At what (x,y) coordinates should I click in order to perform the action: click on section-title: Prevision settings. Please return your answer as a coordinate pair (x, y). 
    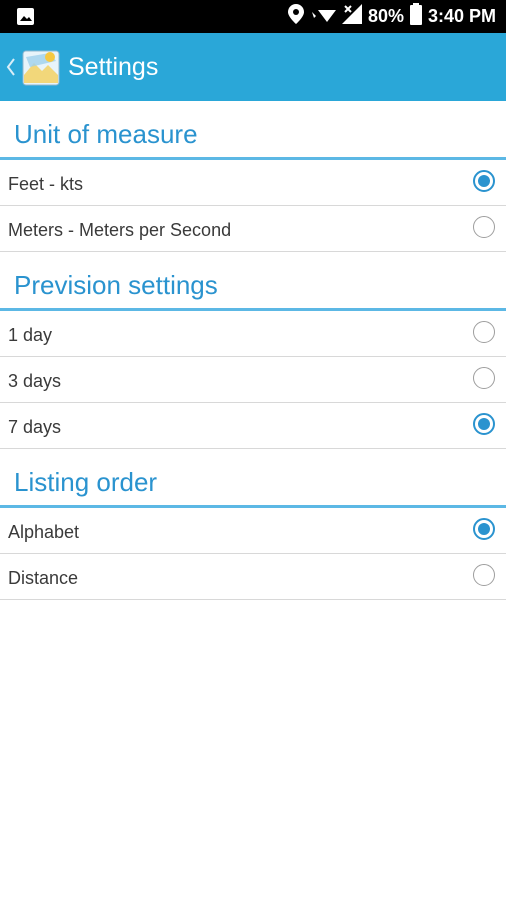
    Looking at the image, I should click on (116, 285).